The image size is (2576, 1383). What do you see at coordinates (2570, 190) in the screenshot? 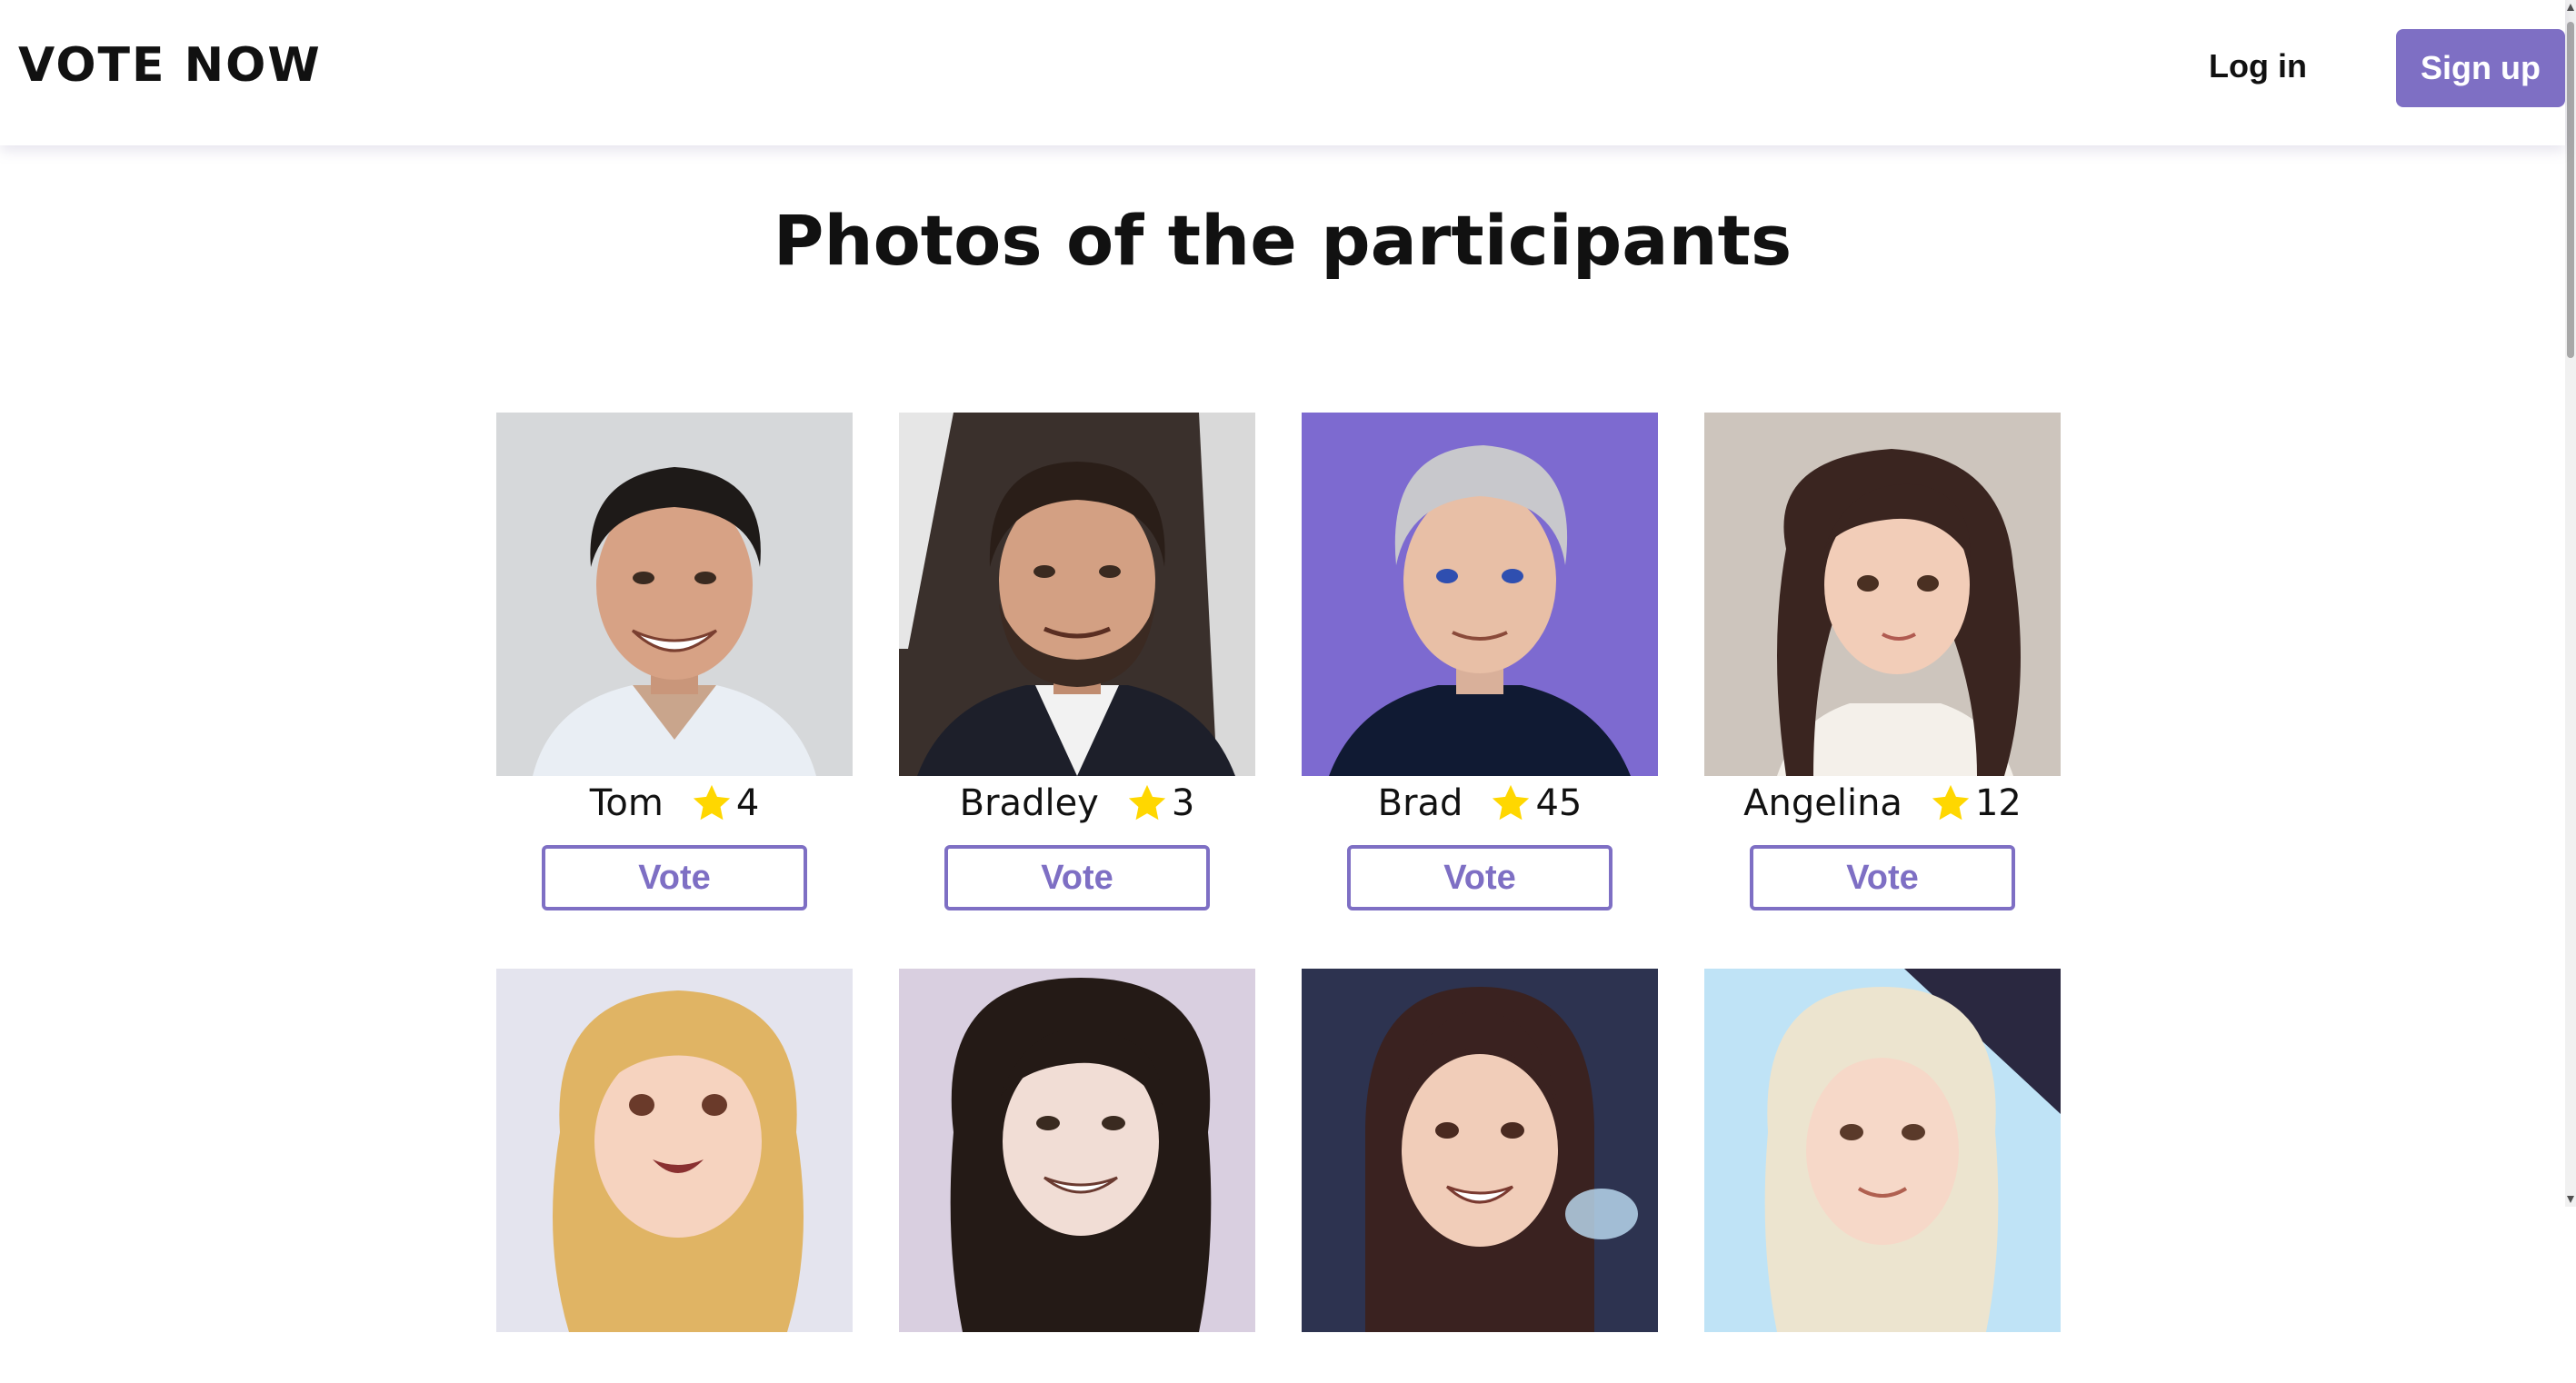
I see `scrollbar-thumb` at bounding box center [2570, 190].